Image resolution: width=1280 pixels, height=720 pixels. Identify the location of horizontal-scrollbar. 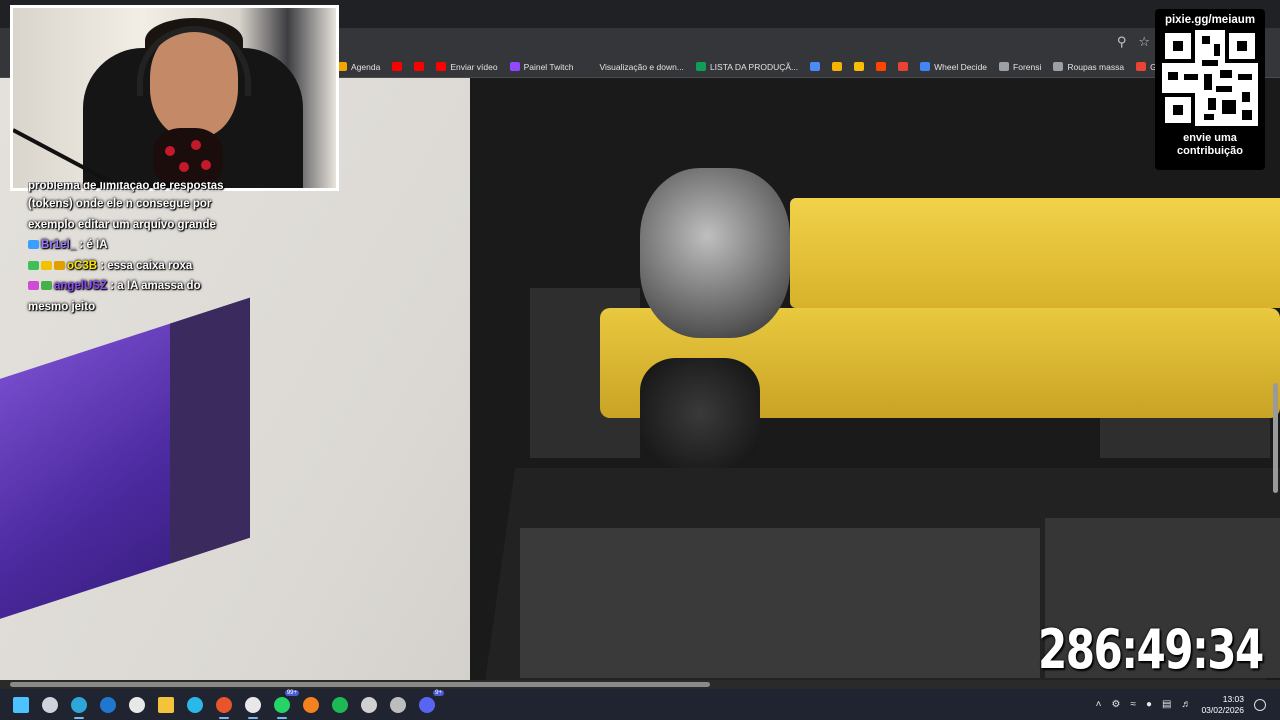
(640, 684).